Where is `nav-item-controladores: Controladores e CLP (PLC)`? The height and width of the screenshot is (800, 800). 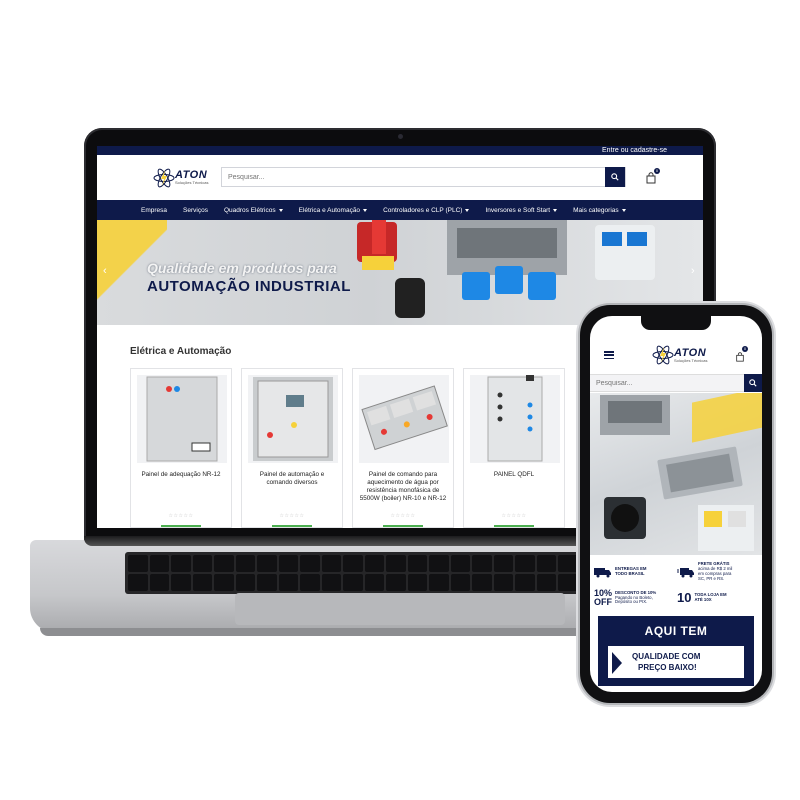 nav-item-controladores: Controladores e CLP (PLC) is located at coordinates (426, 210).